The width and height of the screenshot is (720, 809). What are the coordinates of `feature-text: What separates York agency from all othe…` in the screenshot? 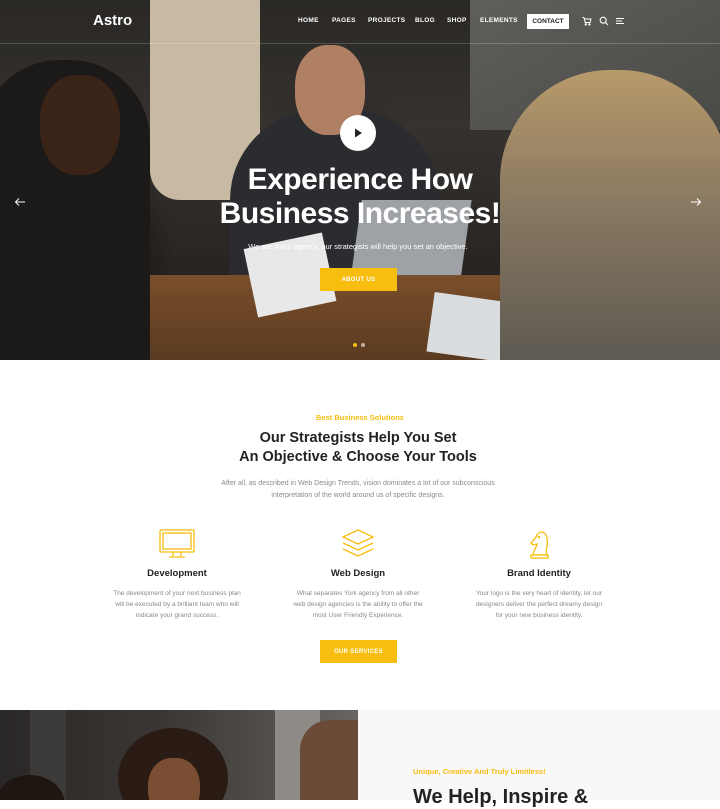 It's located at (358, 604).